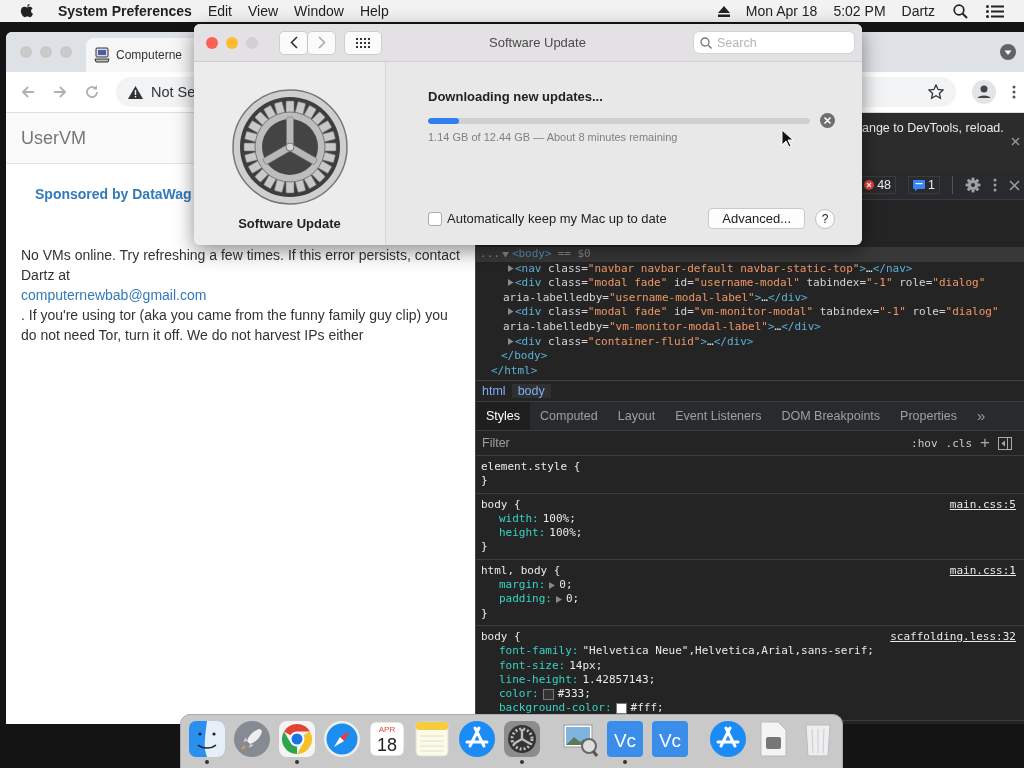 Image resolution: width=1024 pixels, height=768 pixels. Describe the element at coordinates (542, 665) in the screenshot. I see `css-declaration: font-size: 14px;` at that location.